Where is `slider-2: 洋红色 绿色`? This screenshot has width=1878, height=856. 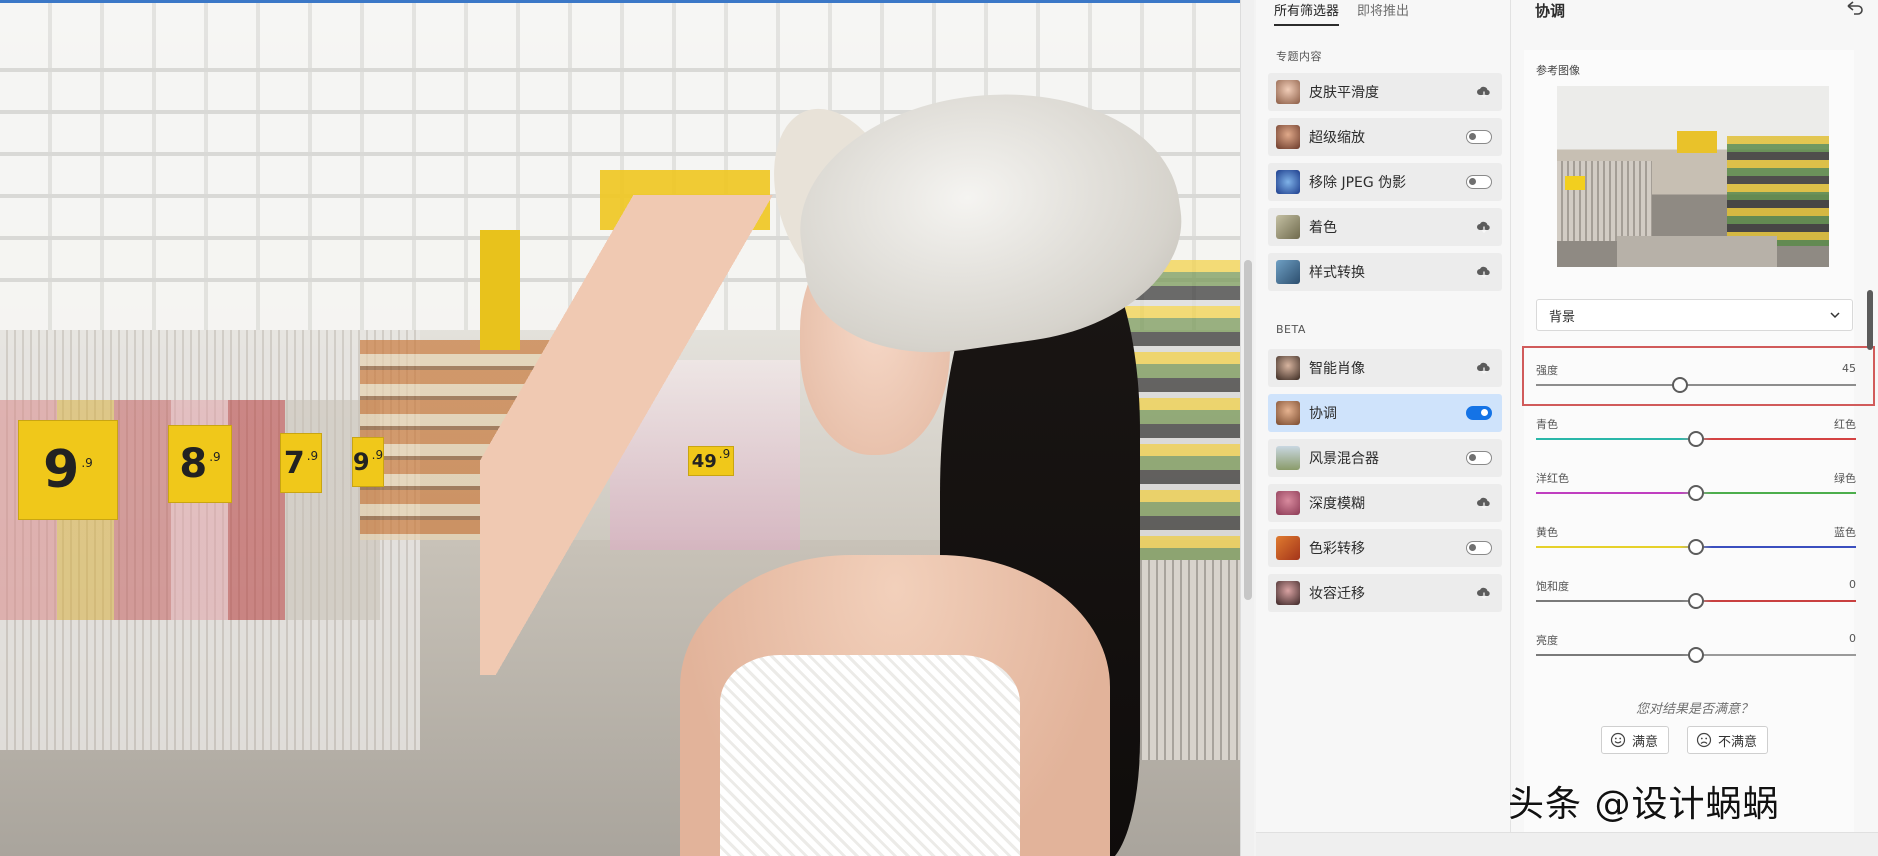 slider-2: 洋红色 绿色 is located at coordinates (1696, 490).